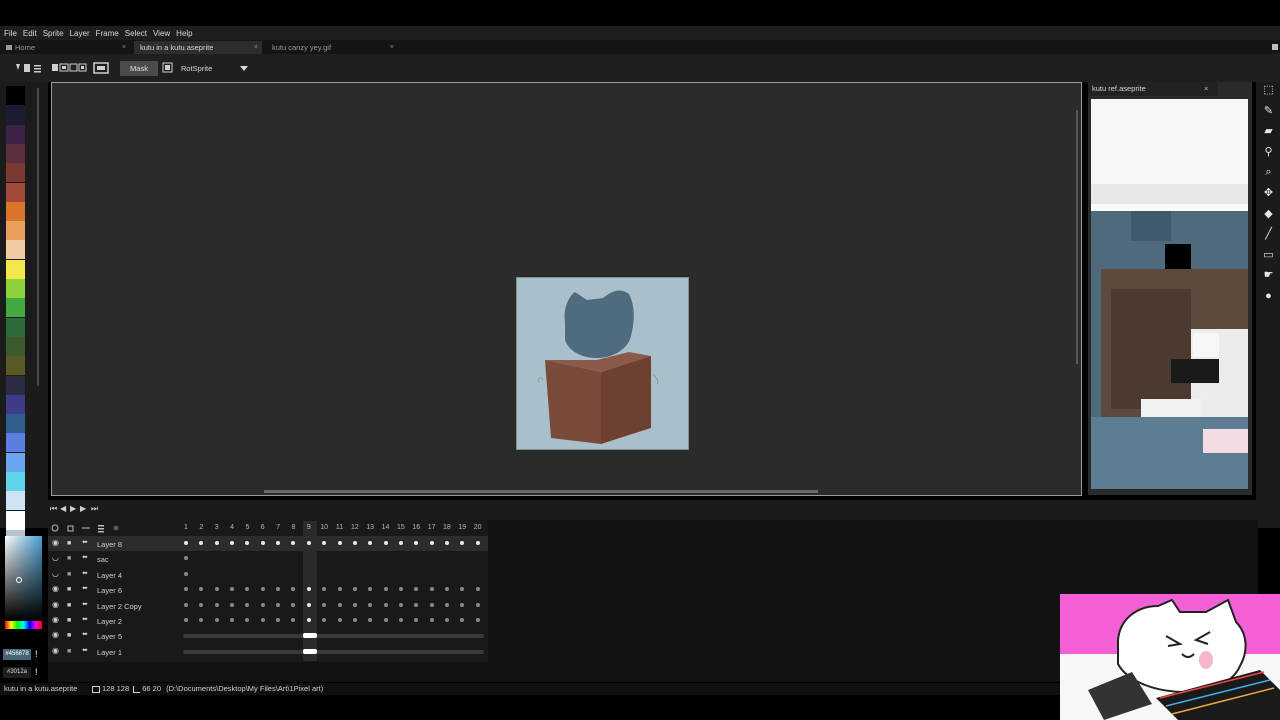 The height and width of the screenshot is (720, 1280). What do you see at coordinates (370, 527) in the screenshot?
I see `frame-header: 13` at bounding box center [370, 527].